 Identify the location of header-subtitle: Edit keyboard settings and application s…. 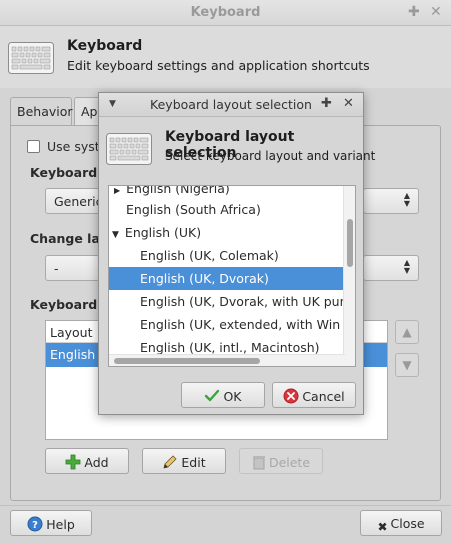
(218, 65).